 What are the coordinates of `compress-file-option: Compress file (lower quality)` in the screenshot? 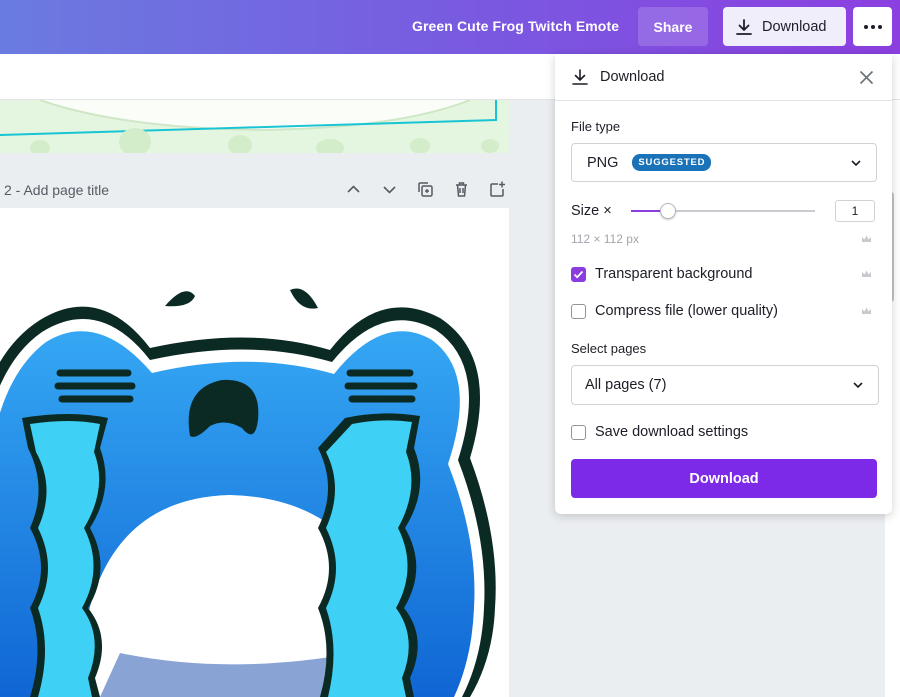 It's located at (674, 311).